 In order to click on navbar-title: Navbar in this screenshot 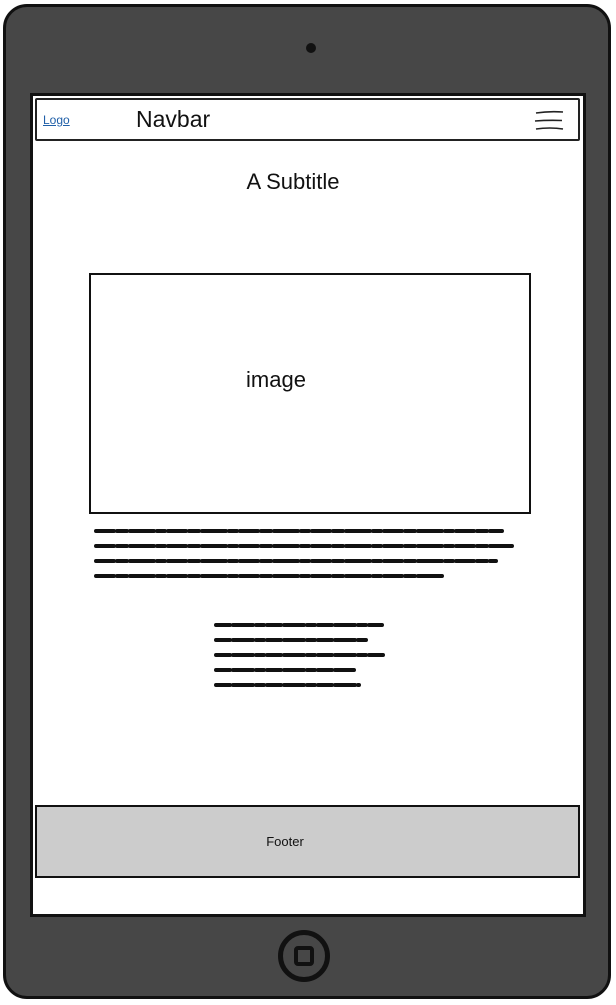, I will do `click(173, 119)`.